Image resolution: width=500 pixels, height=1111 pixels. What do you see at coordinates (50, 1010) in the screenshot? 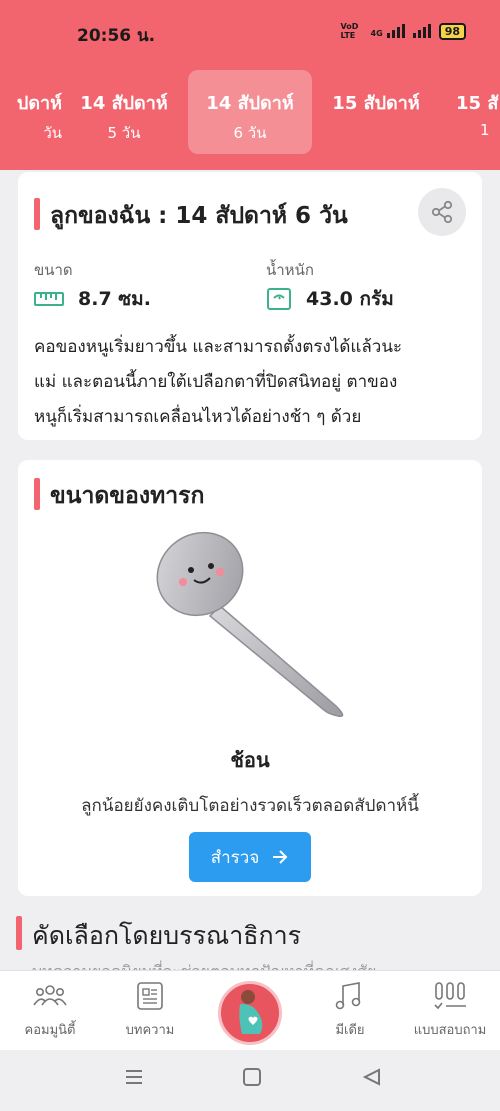
I see `tab-community: คอมมูนิตี้` at bounding box center [50, 1010].